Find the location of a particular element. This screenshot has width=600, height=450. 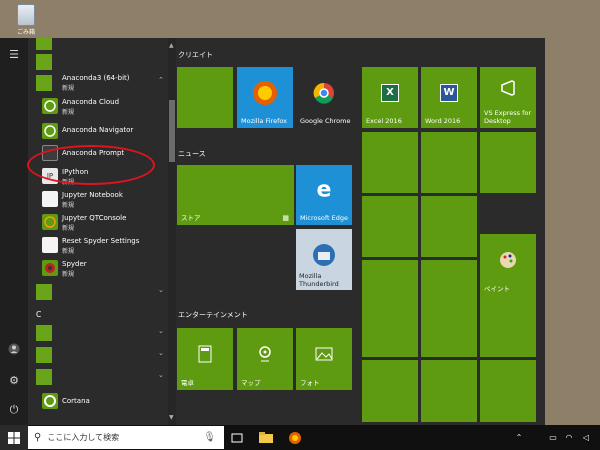

user-avatar-icon is located at coordinates (14, 349).